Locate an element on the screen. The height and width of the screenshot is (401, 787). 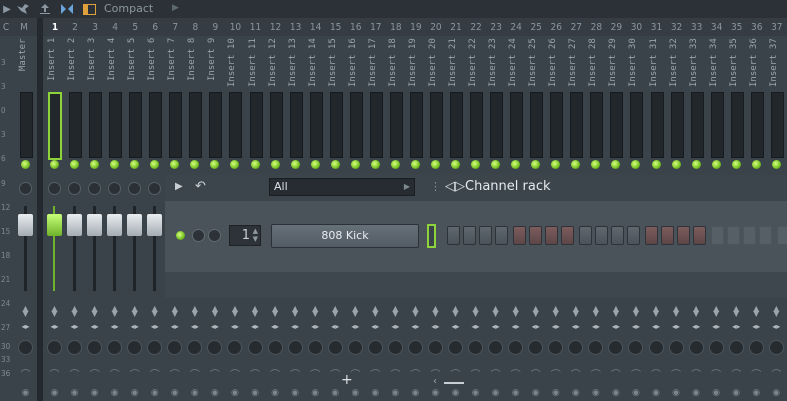
layout-mode-label: Compact is located at coordinates (128, 8).